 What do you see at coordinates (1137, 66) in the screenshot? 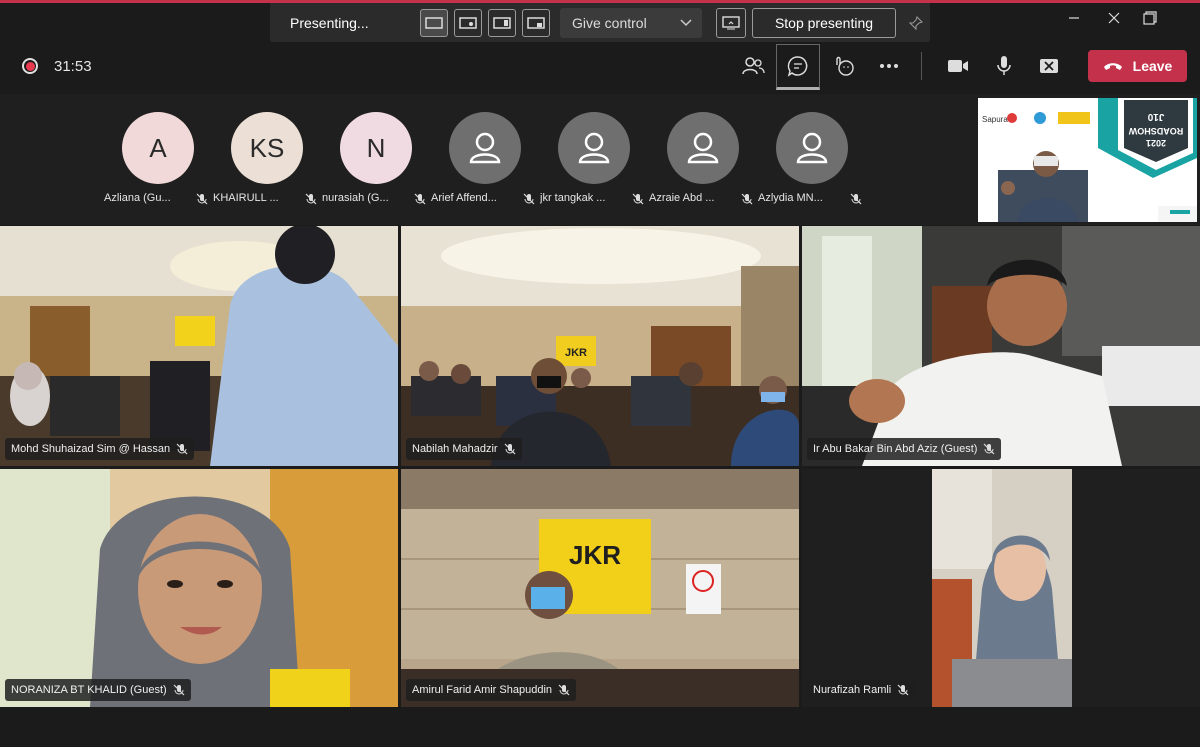
I see `leave-button: Leave` at bounding box center [1137, 66].